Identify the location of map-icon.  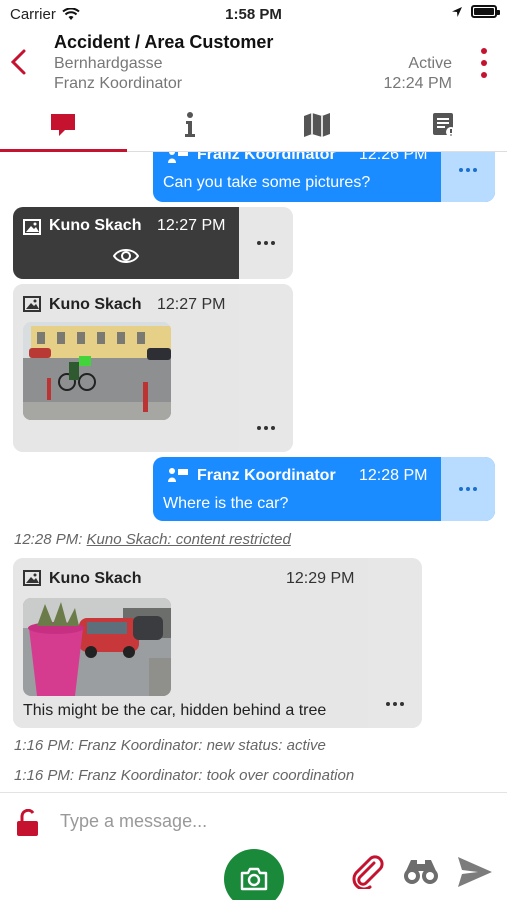
(316, 124).